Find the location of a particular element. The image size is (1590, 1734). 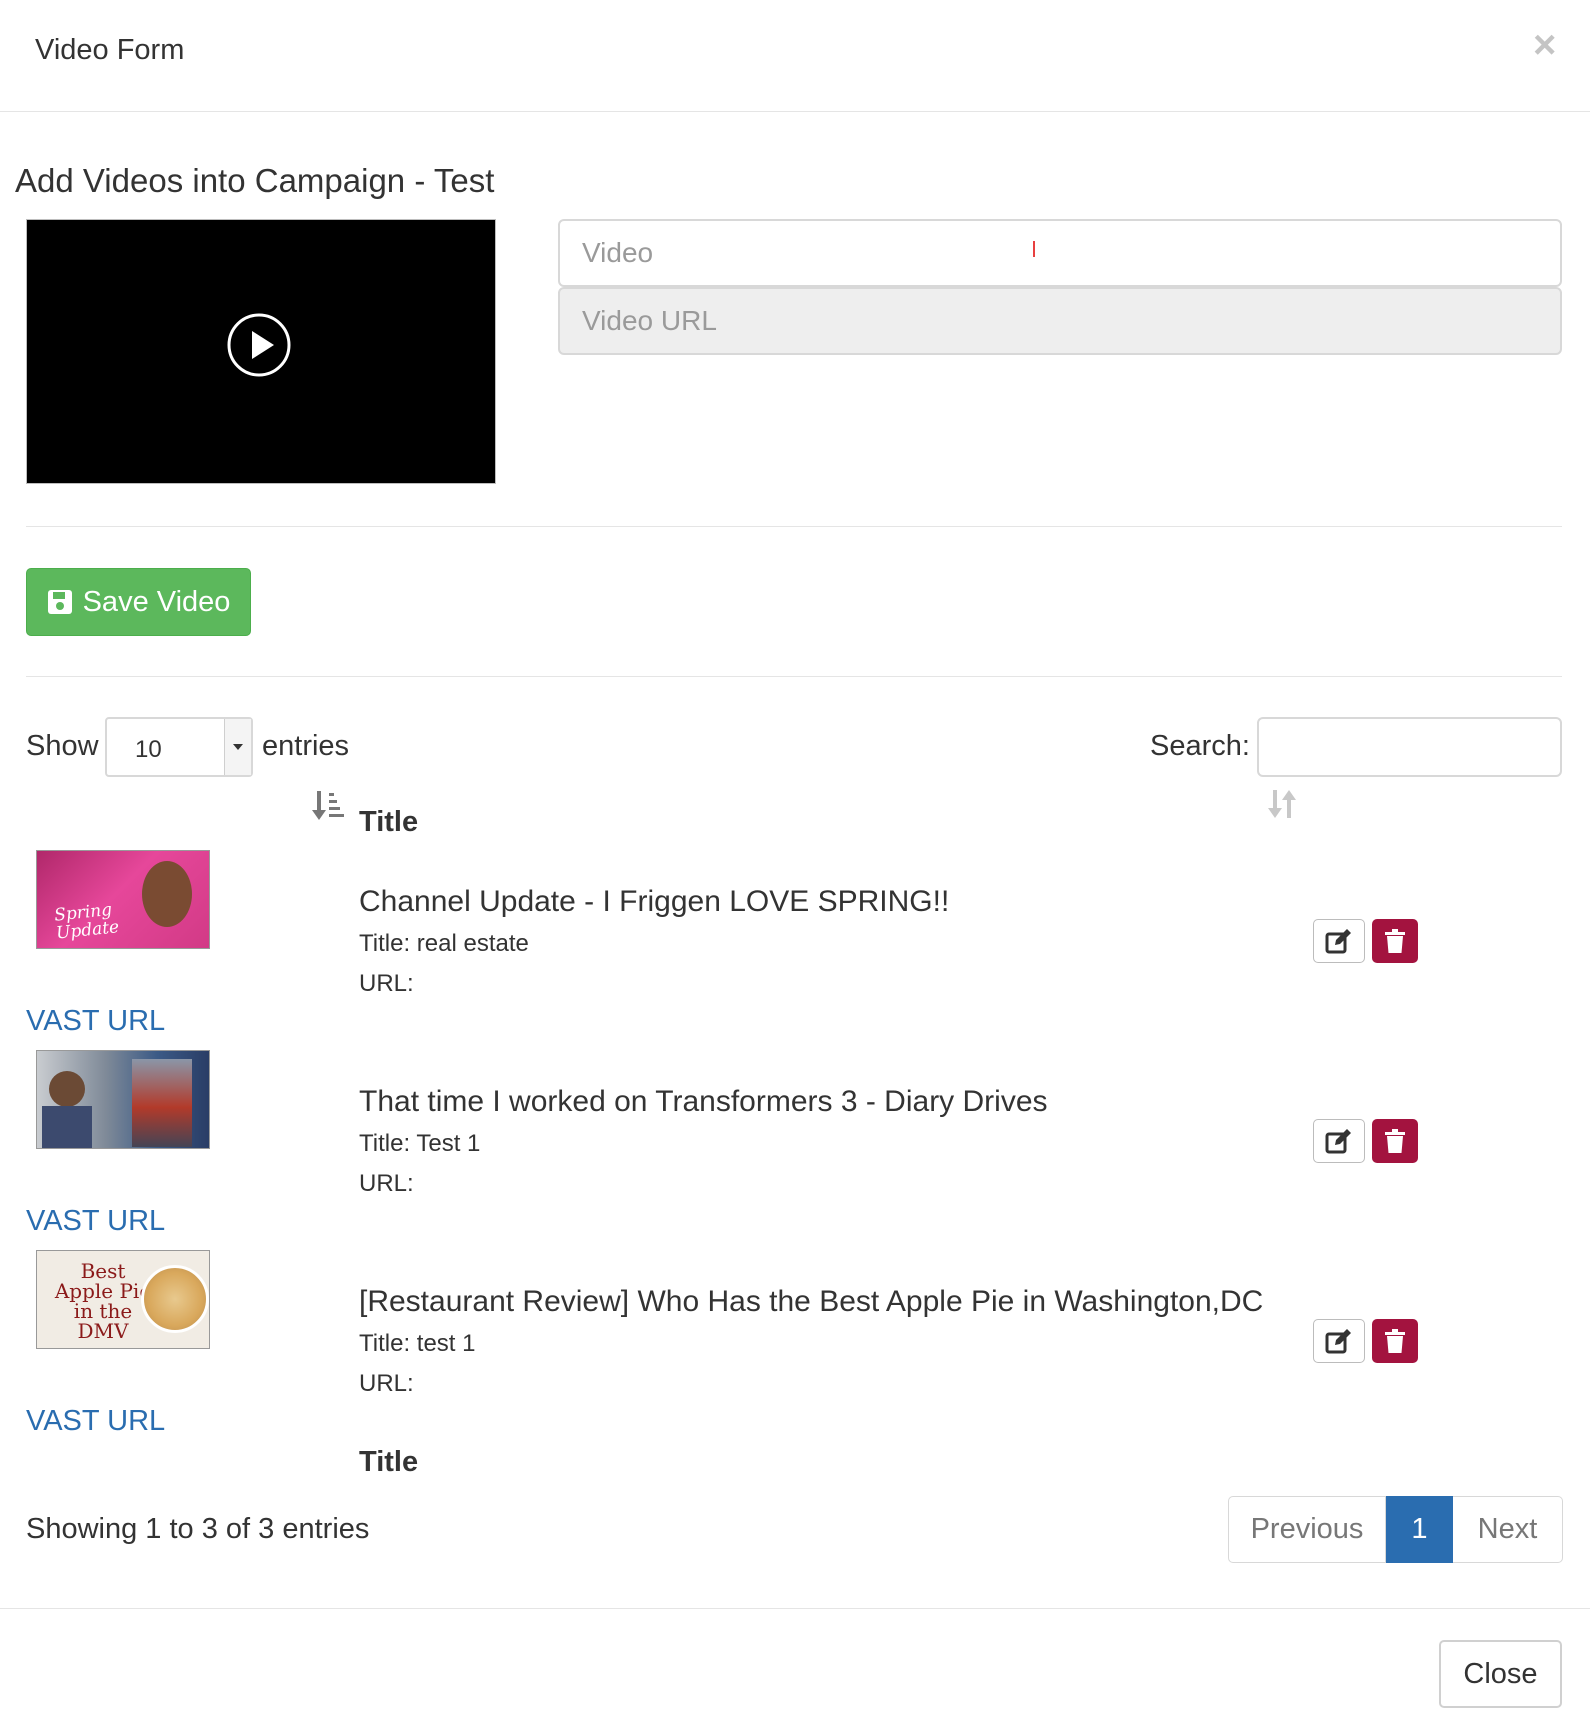

form-heading: Add Videos into Campaign - Test is located at coordinates (255, 180).